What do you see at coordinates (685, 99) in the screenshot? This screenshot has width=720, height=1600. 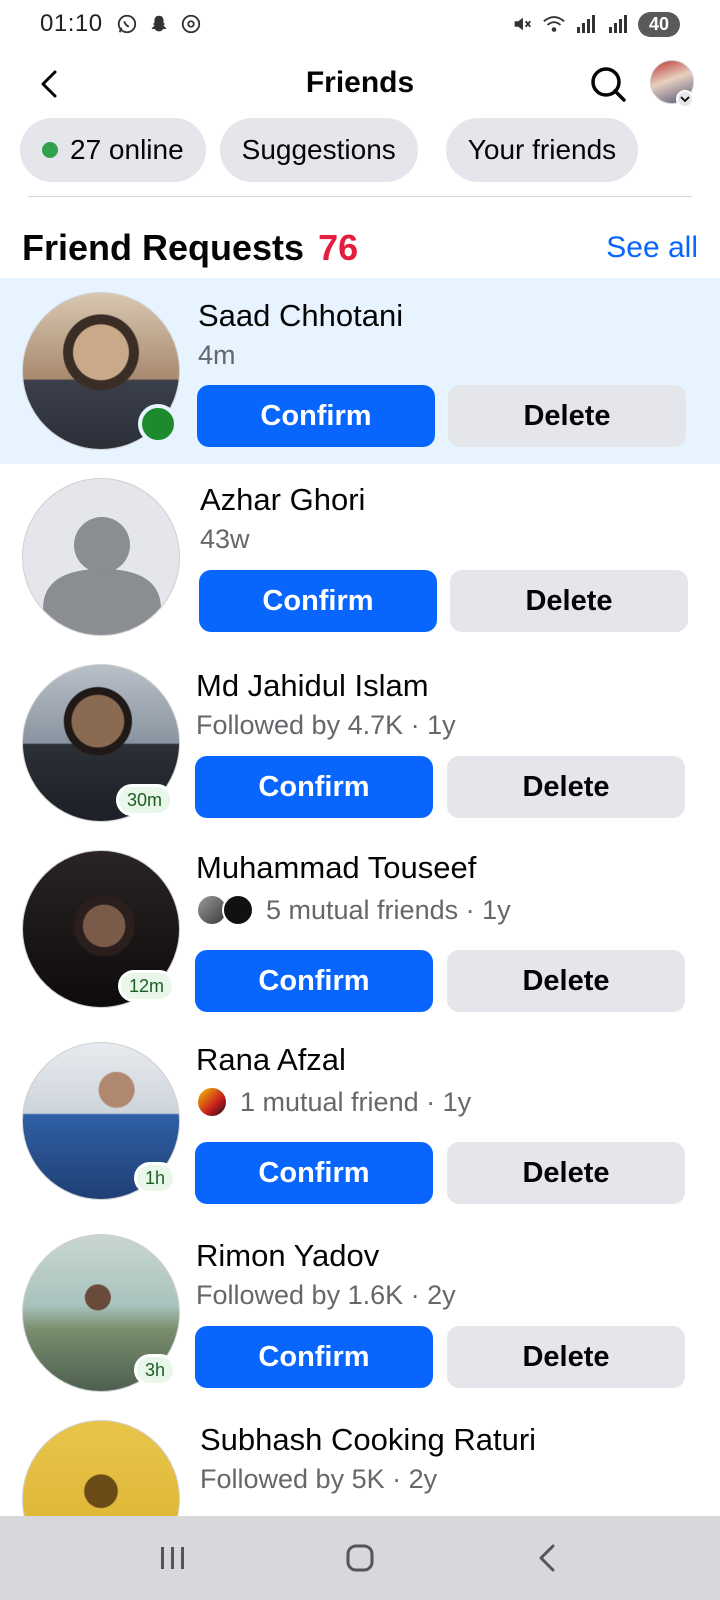 I see `chevron-down-icon` at bounding box center [685, 99].